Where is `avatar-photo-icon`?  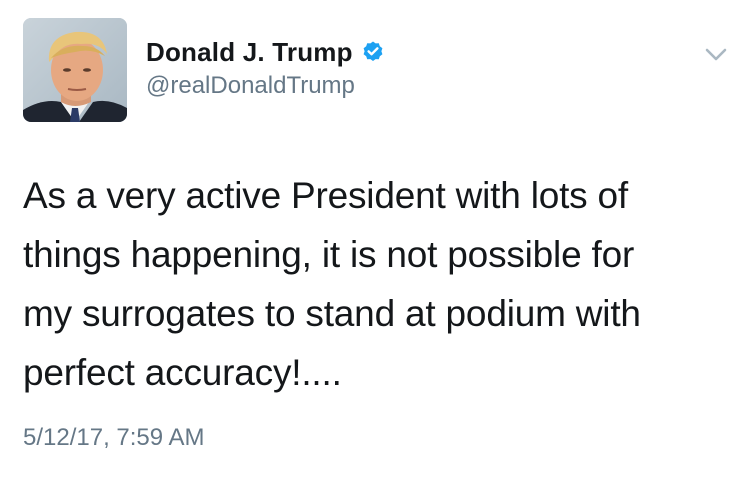
avatar-photo-icon is located at coordinates (75, 70).